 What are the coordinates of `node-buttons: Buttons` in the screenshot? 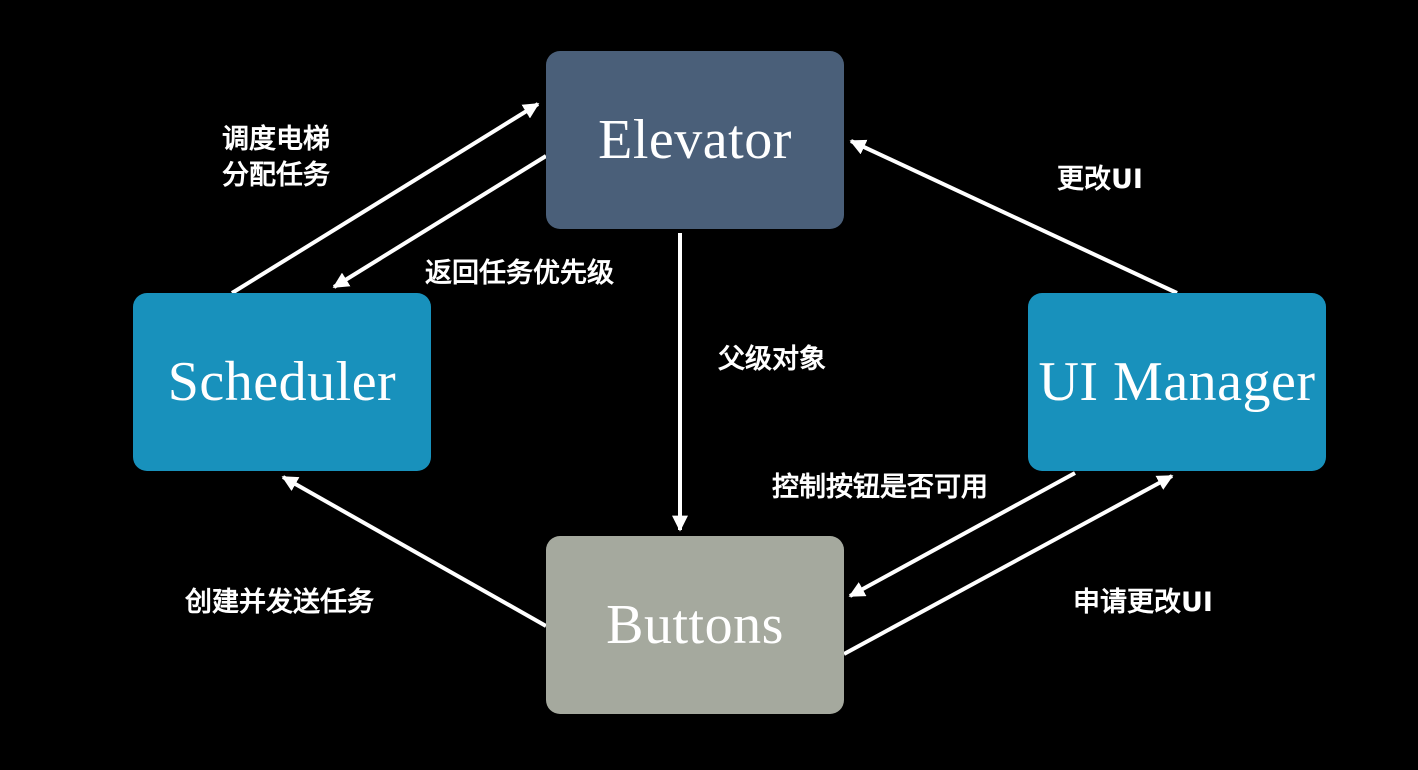 It's located at (695, 625).